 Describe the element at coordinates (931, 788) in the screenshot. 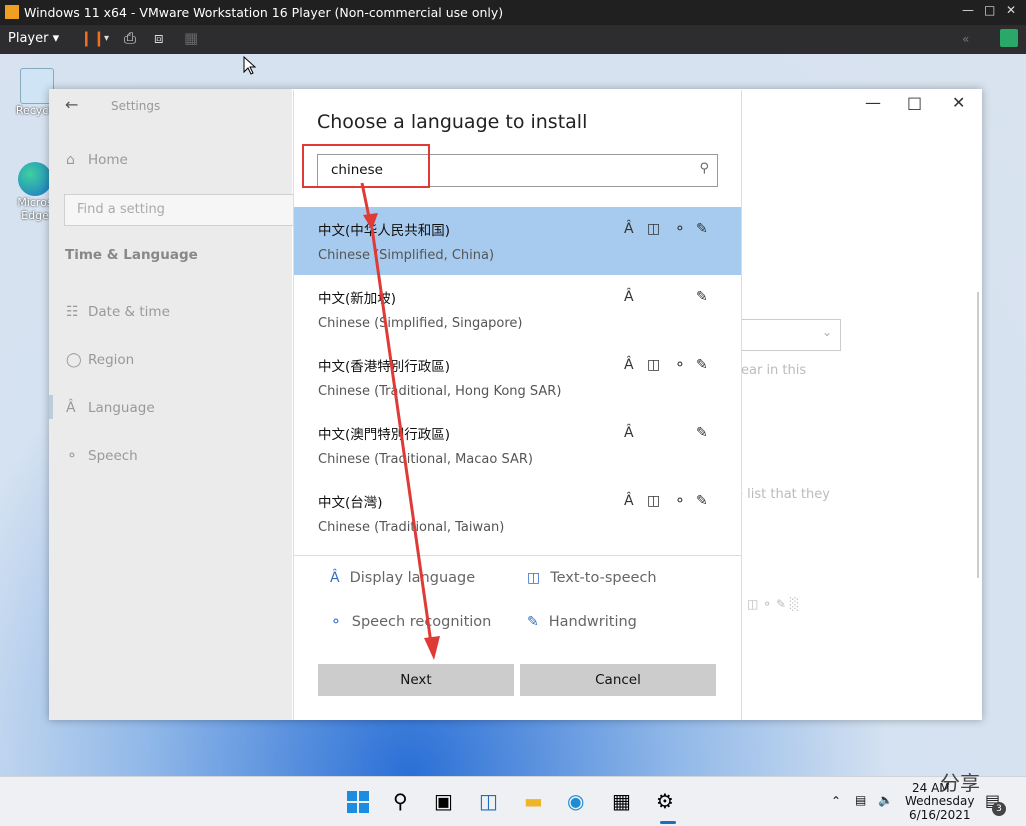

I see `clock-time: 24 AM` at that location.